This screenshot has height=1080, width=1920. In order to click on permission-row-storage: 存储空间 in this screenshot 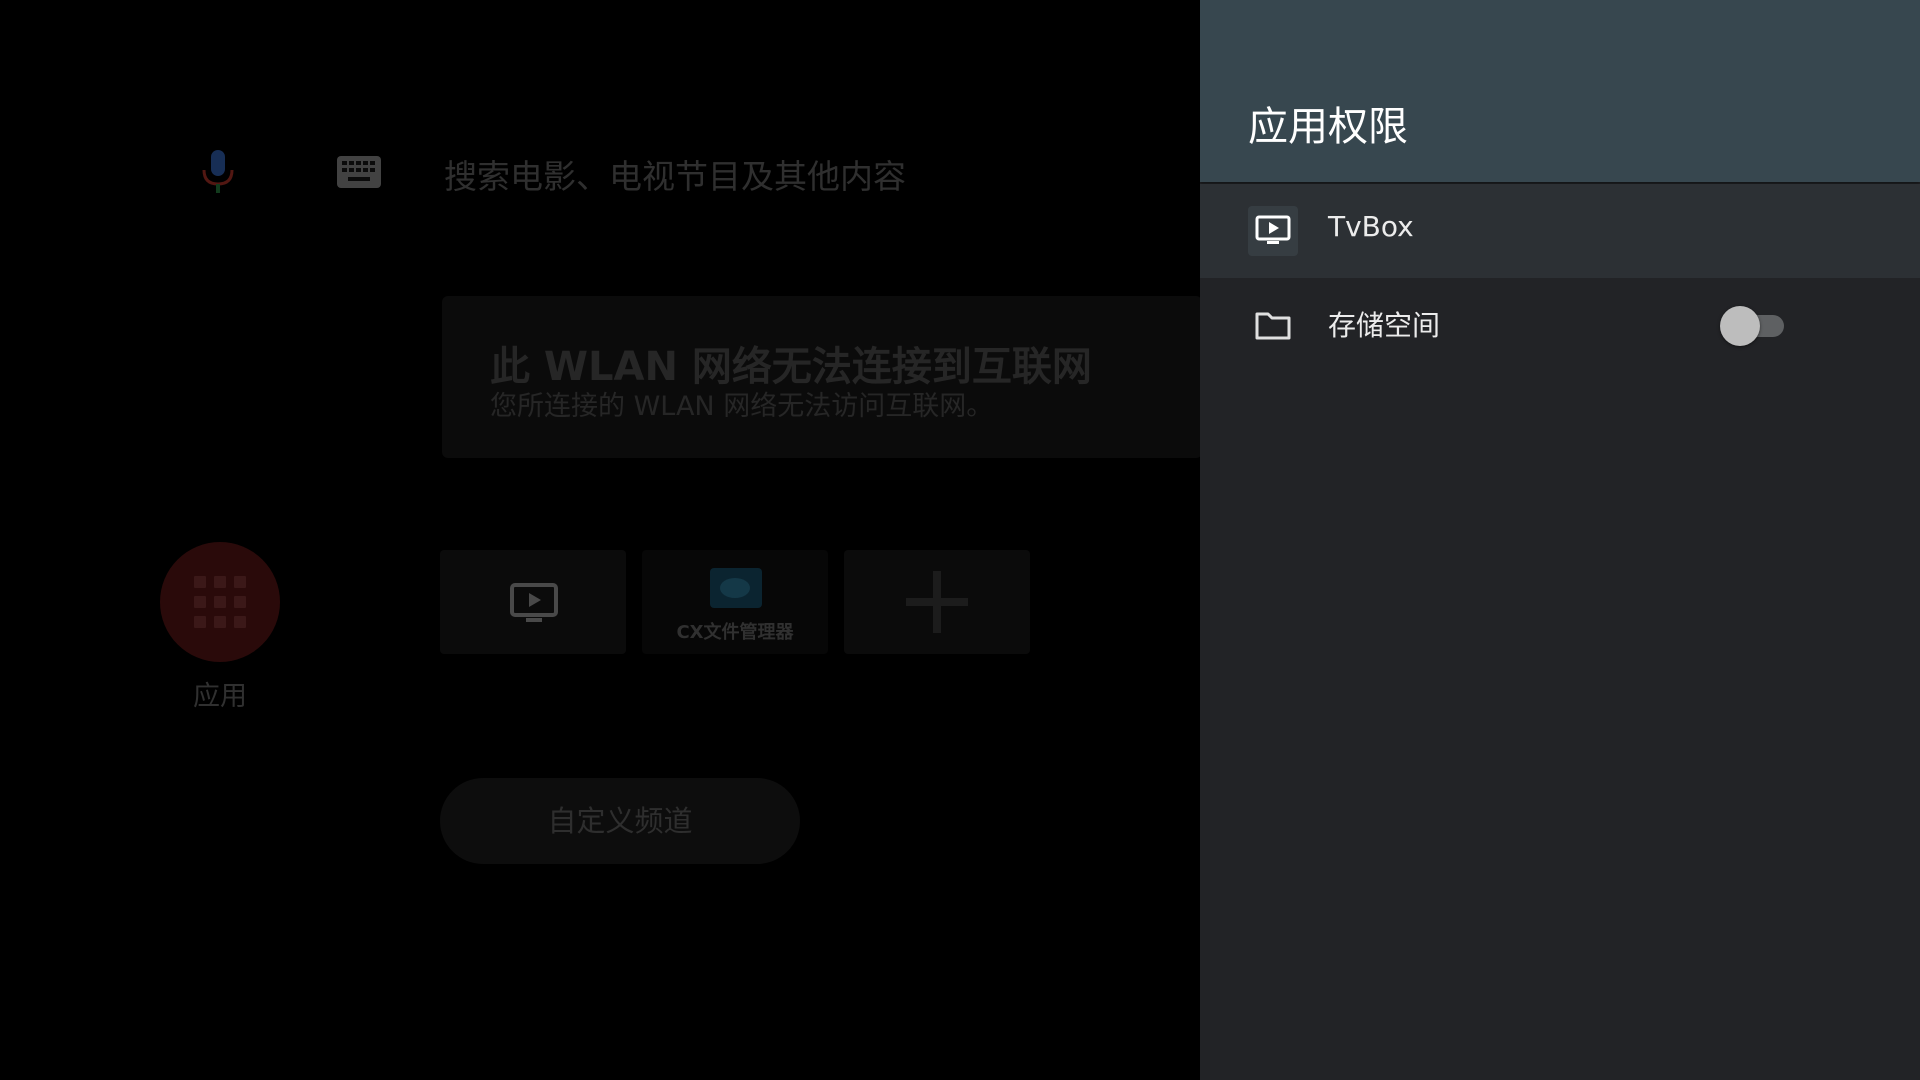, I will do `click(1560, 325)`.